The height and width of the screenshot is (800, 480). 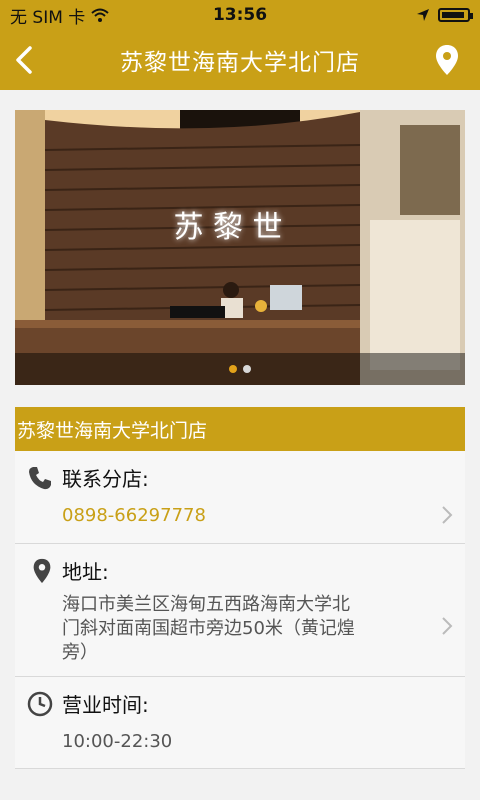 What do you see at coordinates (105, 479) in the screenshot?
I see `contact-label: 联系分店:` at bounding box center [105, 479].